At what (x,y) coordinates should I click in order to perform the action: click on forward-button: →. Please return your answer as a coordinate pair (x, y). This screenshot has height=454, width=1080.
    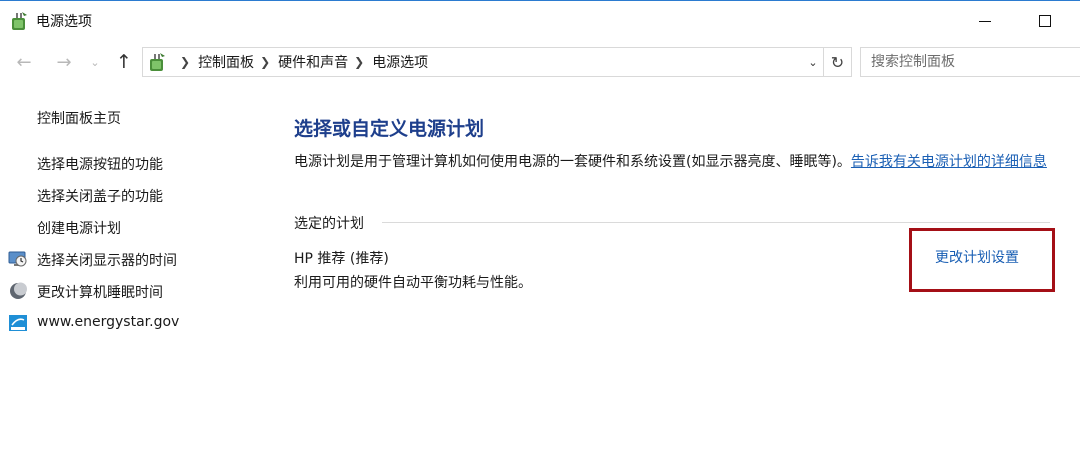
    Looking at the image, I should click on (64, 62).